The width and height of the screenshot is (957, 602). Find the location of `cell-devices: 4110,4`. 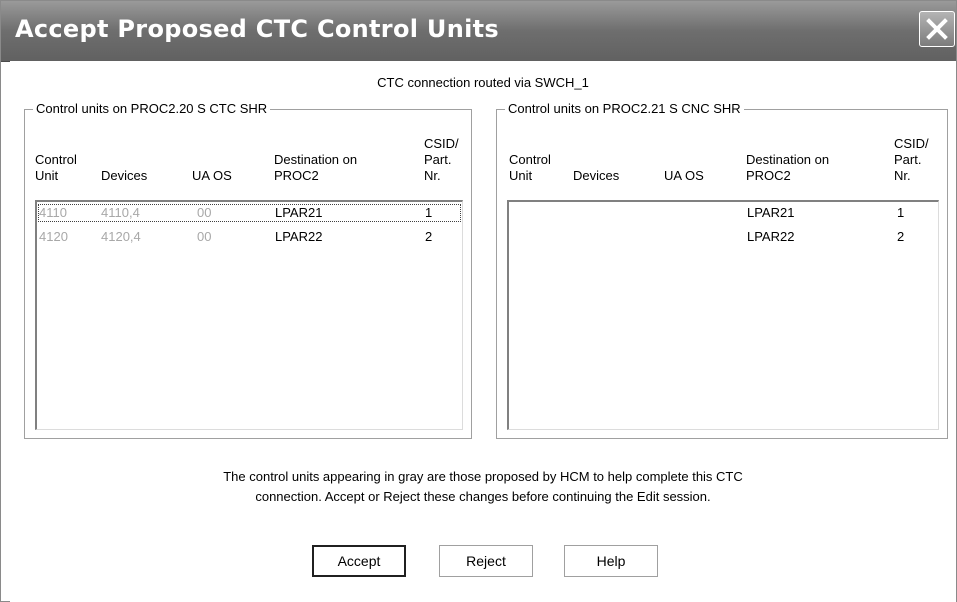

cell-devices: 4110,4 is located at coordinates (120, 212).